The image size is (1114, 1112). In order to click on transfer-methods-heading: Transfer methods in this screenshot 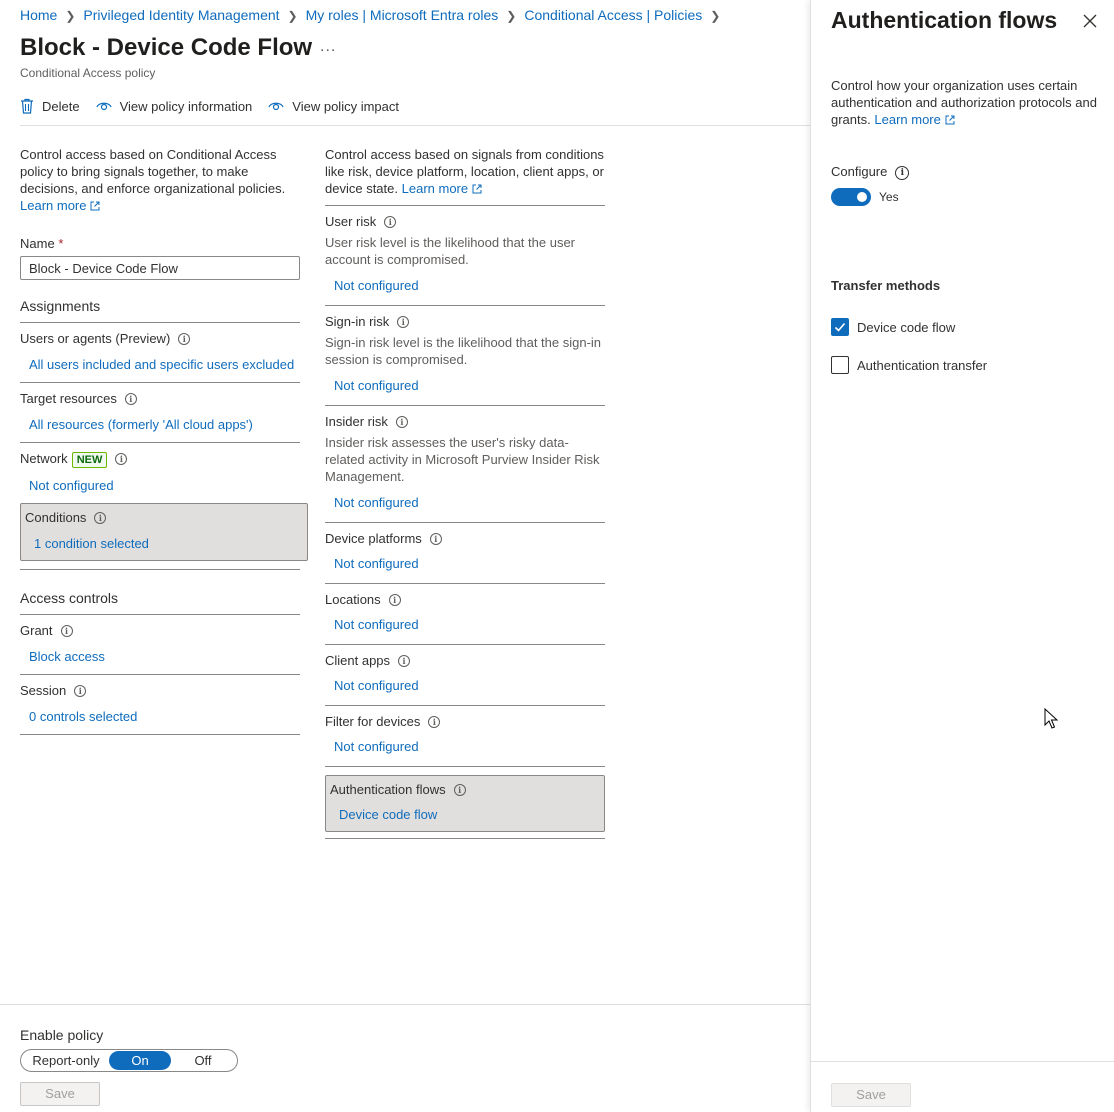, I will do `click(886, 285)`.